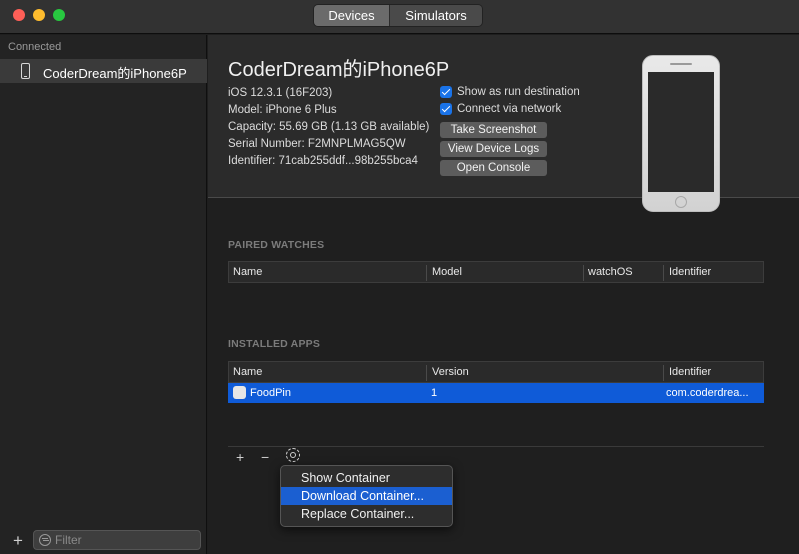 The width and height of the screenshot is (799, 554). Describe the element at coordinates (45, 540) in the screenshot. I see `filter-icon` at that location.